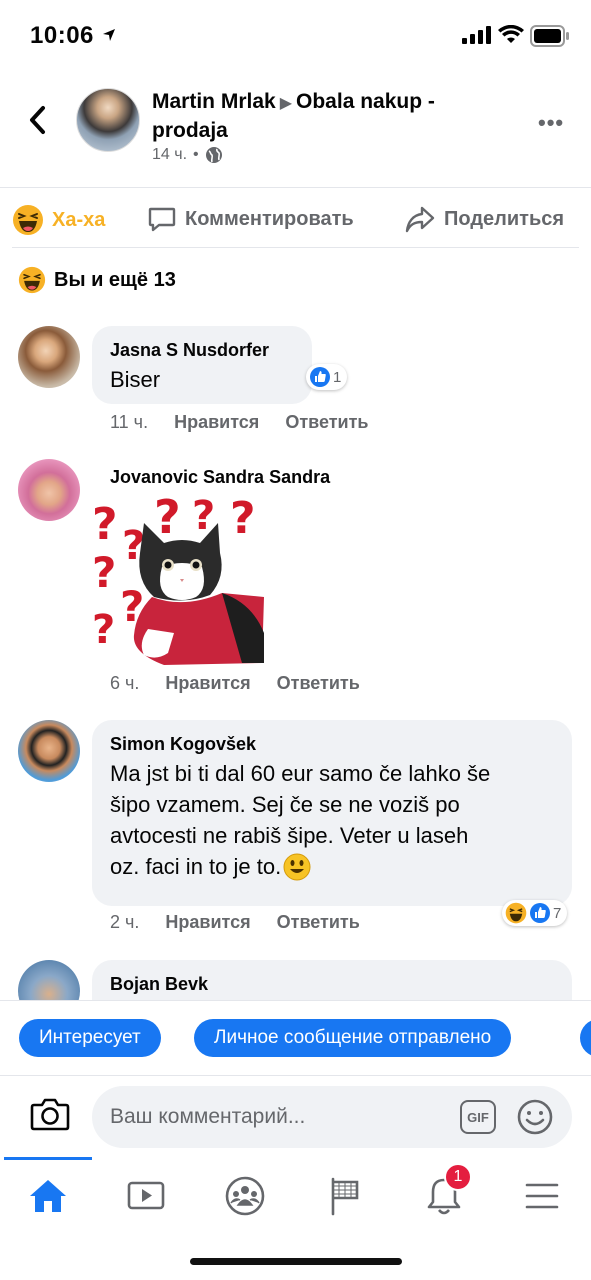 This screenshot has width=591, height=1280. I want to click on chevron-left-icon, so click(37, 120).